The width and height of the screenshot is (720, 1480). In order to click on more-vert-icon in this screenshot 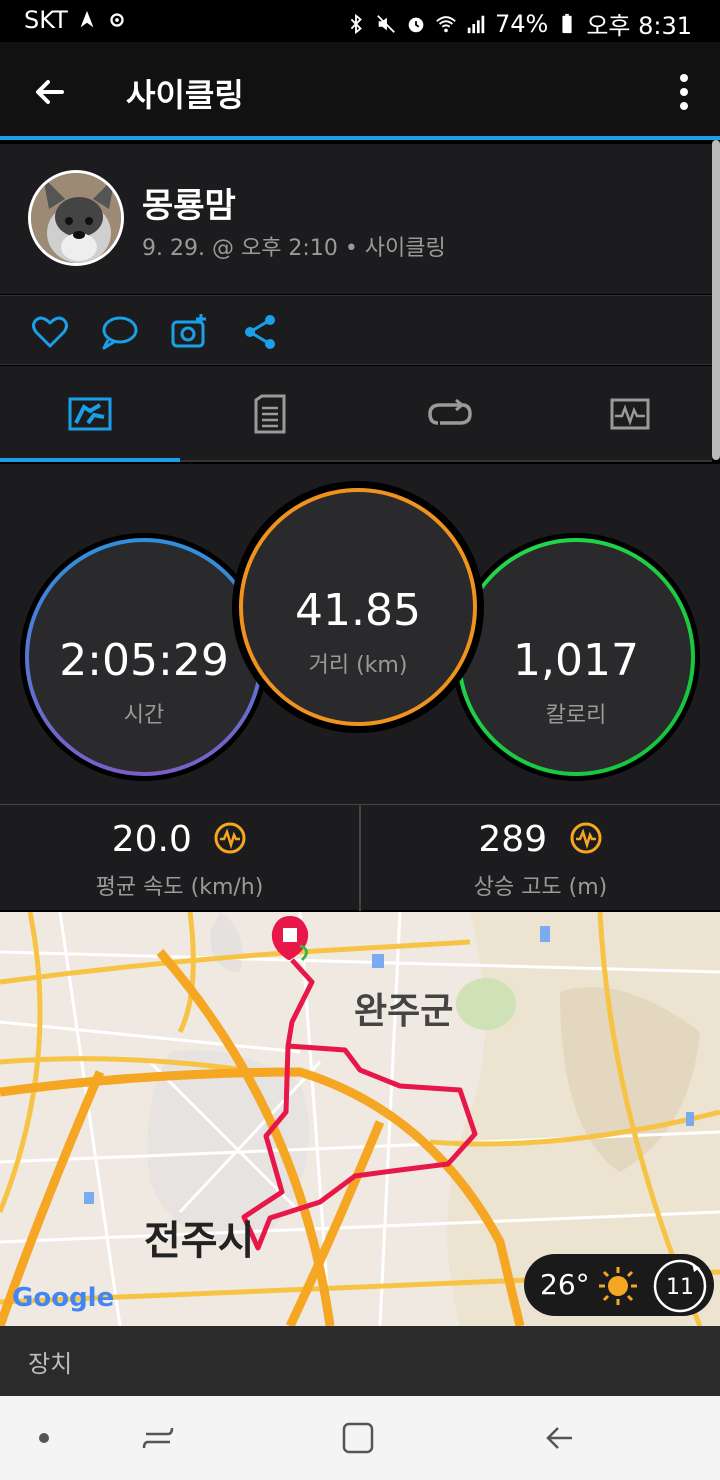, I will do `click(684, 92)`.